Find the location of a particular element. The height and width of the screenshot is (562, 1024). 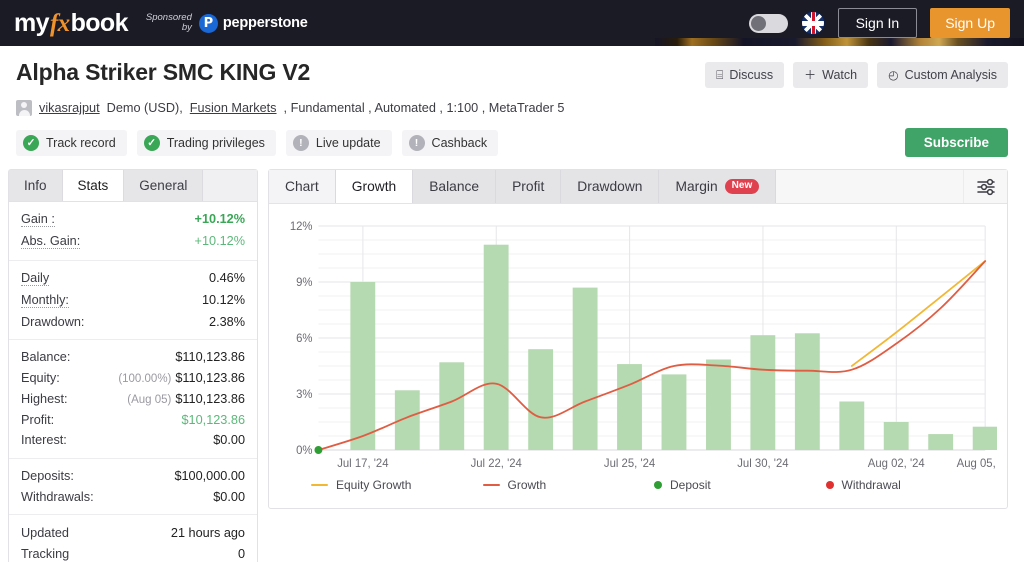

promo-banner-strip is located at coordinates (839, 42).